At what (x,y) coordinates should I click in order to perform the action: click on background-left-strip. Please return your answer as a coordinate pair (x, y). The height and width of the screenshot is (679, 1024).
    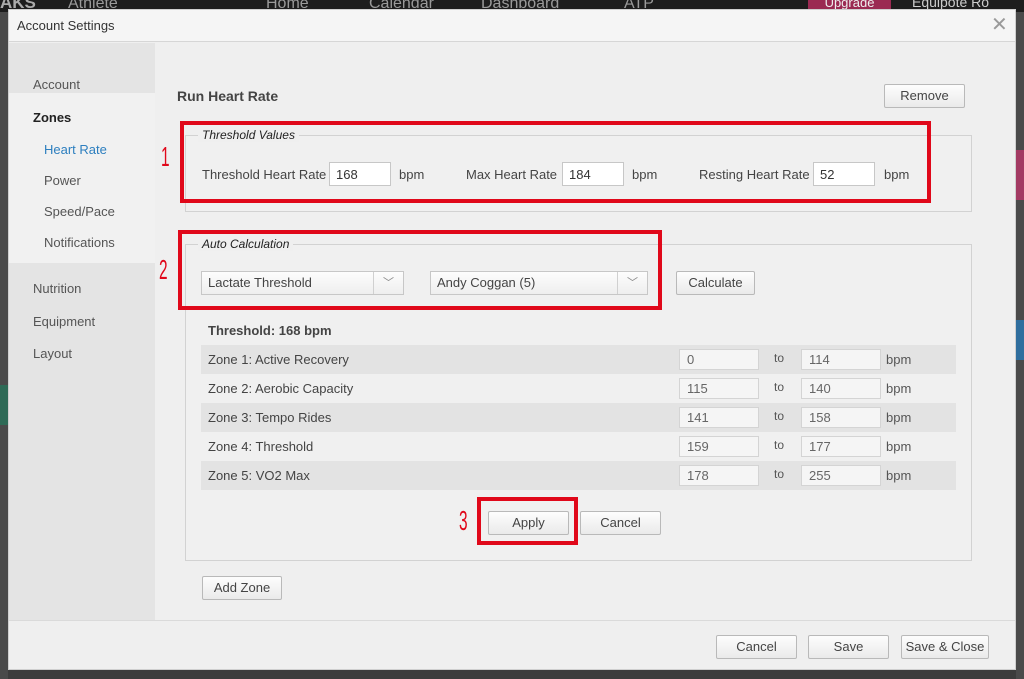
    Looking at the image, I should click on (4, 345).